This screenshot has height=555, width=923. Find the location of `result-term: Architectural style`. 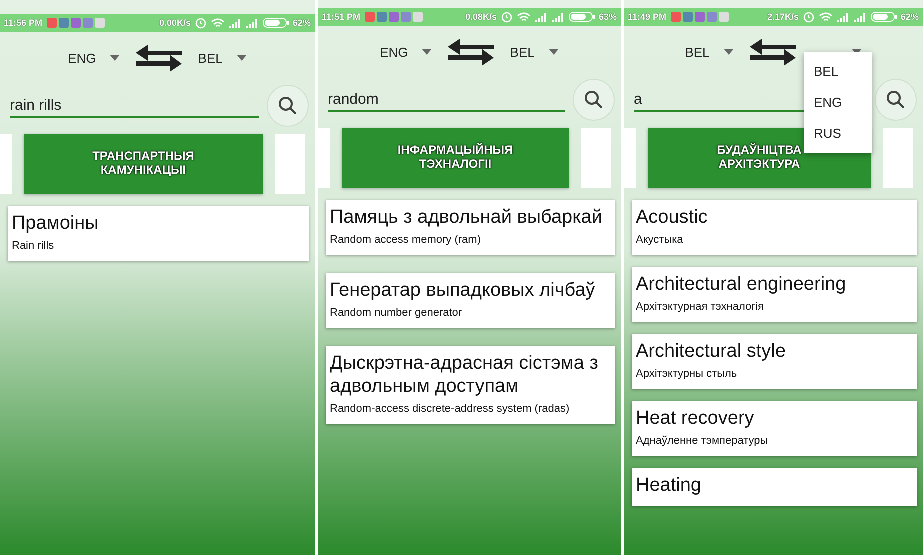

result-term: Architectural style is located at coordinates (711, 352).